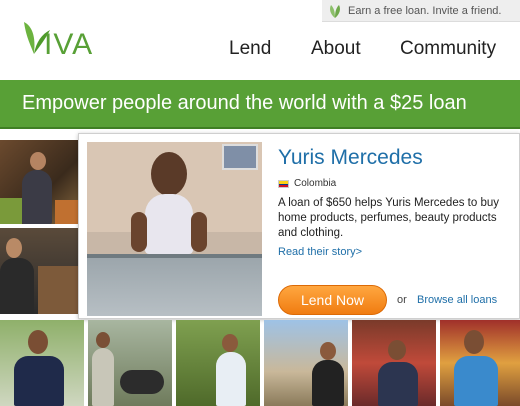 The height and width of the screenshot is (406, 520). Describe the element at coordinates (350, 158) in the screenshot. I see `borrower-name: Yuris Mercedes` at that location.